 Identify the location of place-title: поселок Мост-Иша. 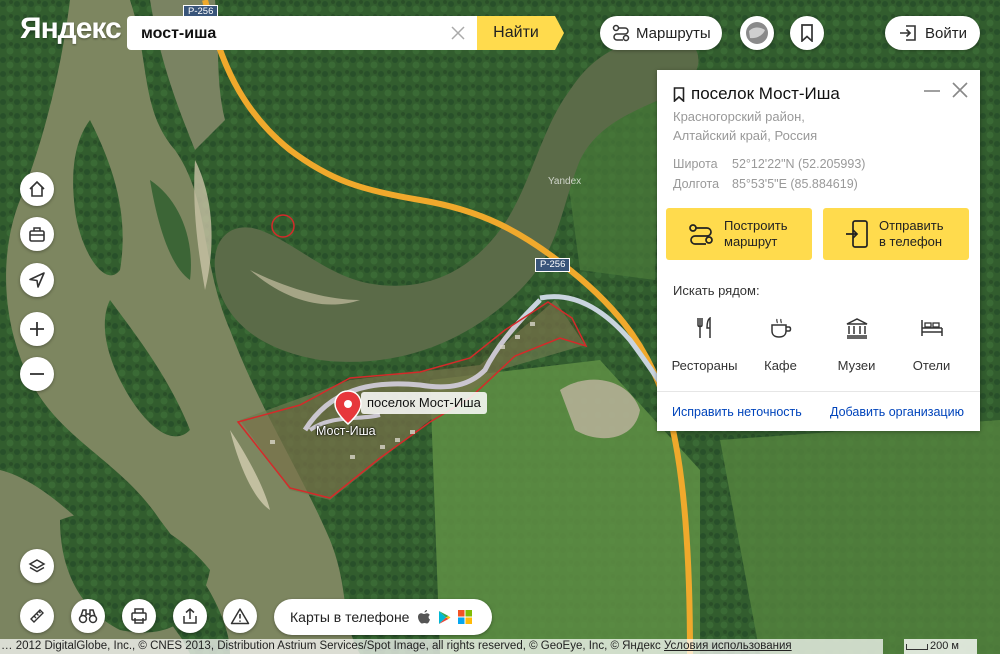
(756, 94).